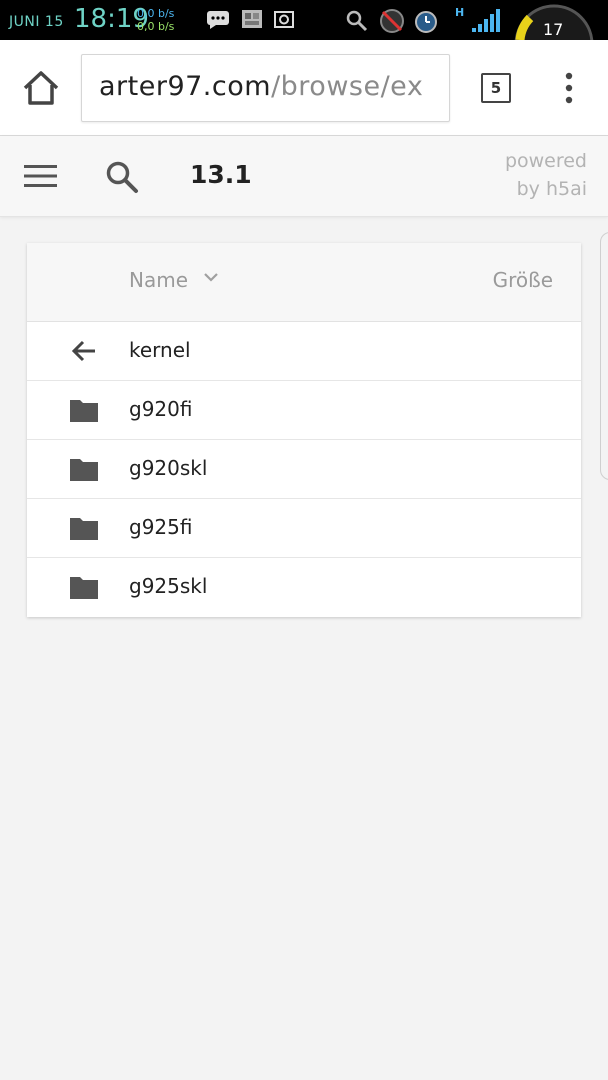  What do you see at coordinates (496, 88) in the screenshot?
I see `tab-switcher-button: 5` at bounding box center [496, 88].